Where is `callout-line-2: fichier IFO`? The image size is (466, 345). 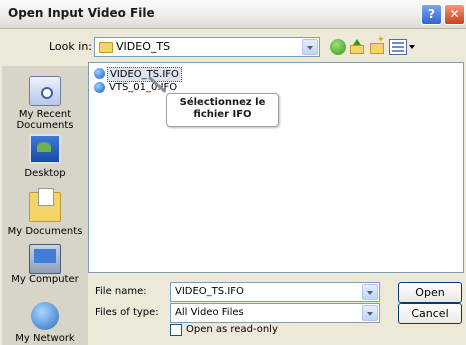 callout-line-2: fichier IFO is located at coordinates (222, 114).